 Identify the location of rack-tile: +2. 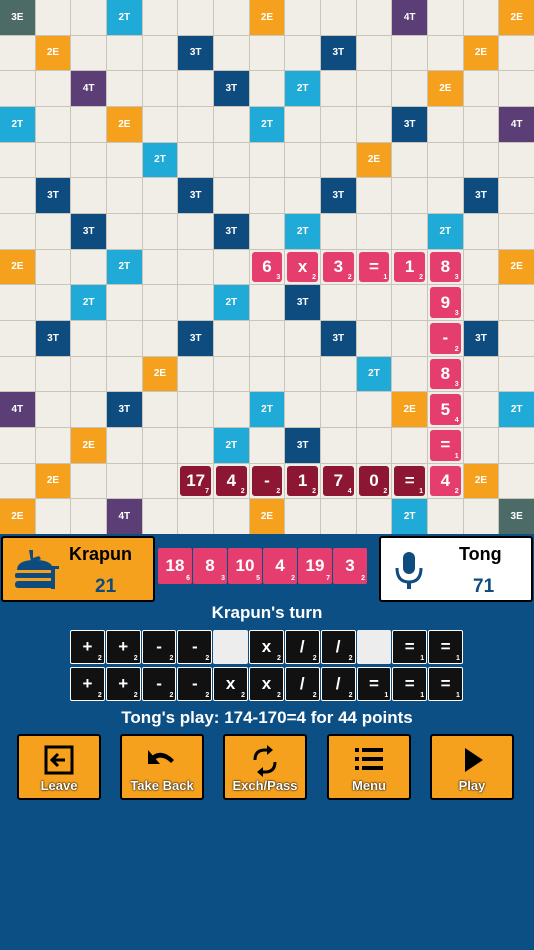
(87, 647).